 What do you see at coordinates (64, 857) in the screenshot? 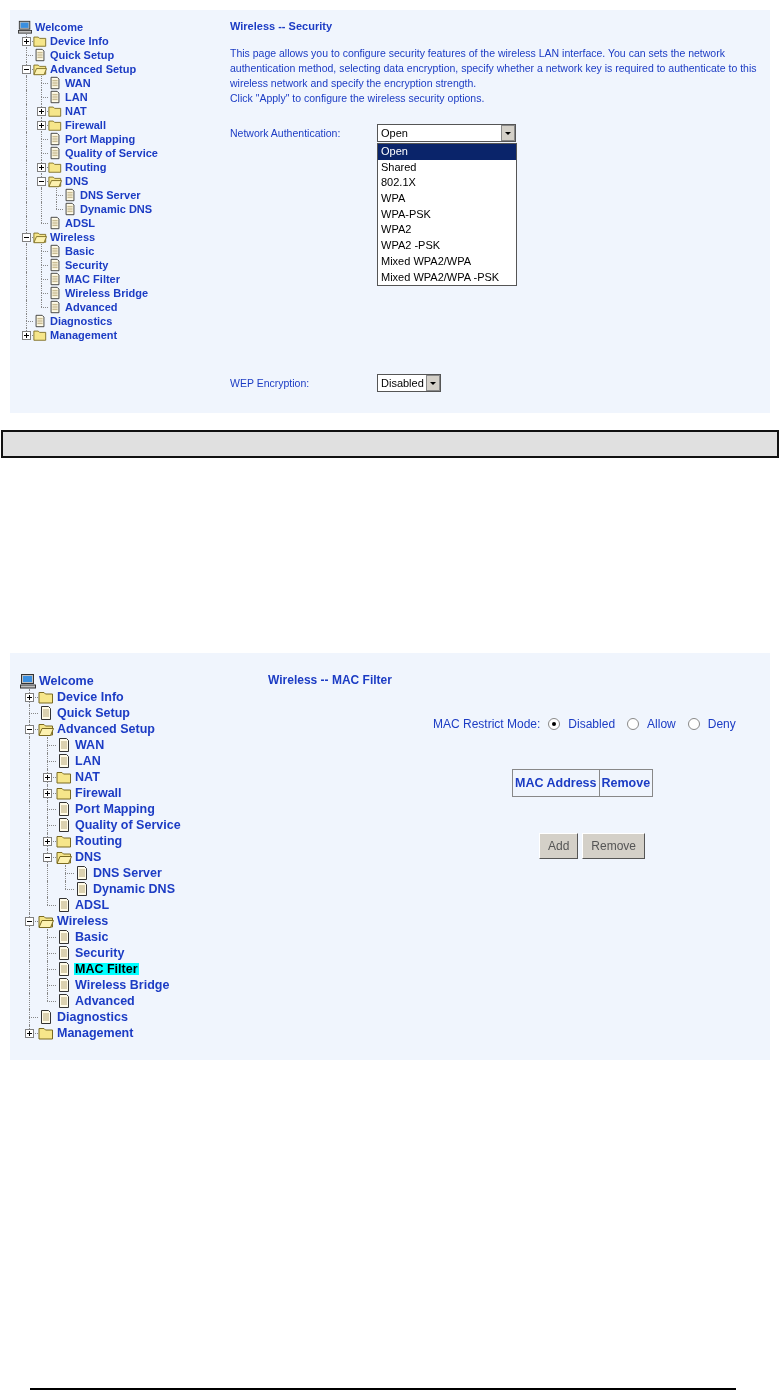
I see `open-folder-icon` at bounding box center [64, 857].